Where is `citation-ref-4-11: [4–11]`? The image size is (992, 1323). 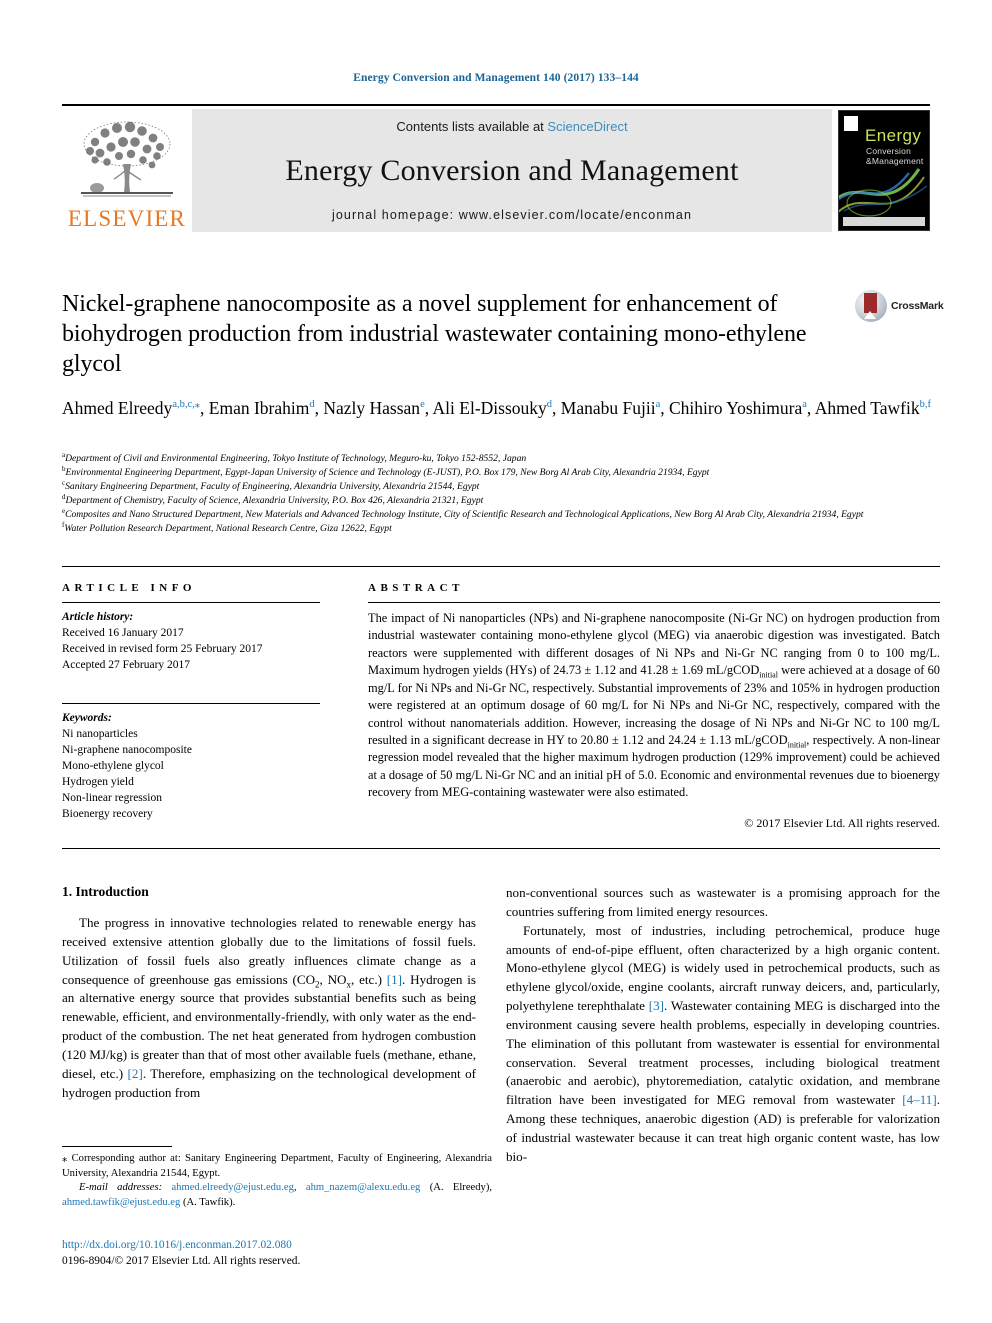
citation-ref-4-11: [4–11] is located at coordinates (919, 1099).